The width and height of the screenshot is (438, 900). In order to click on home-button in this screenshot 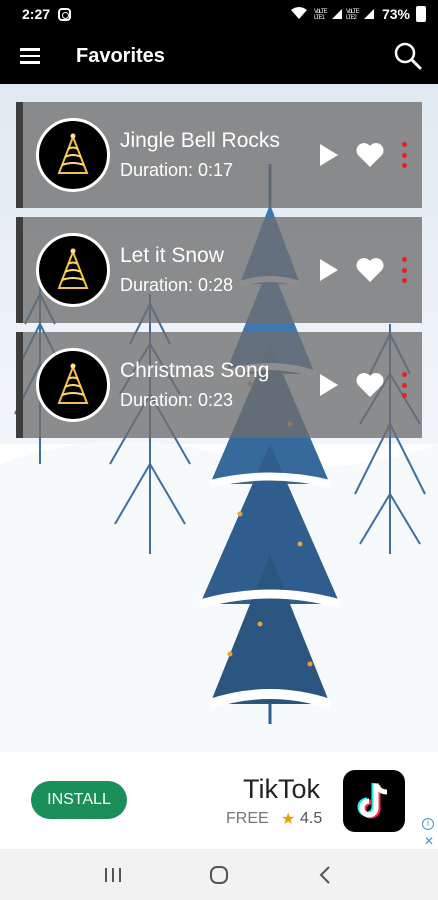, I will do `click(219, 875)`.